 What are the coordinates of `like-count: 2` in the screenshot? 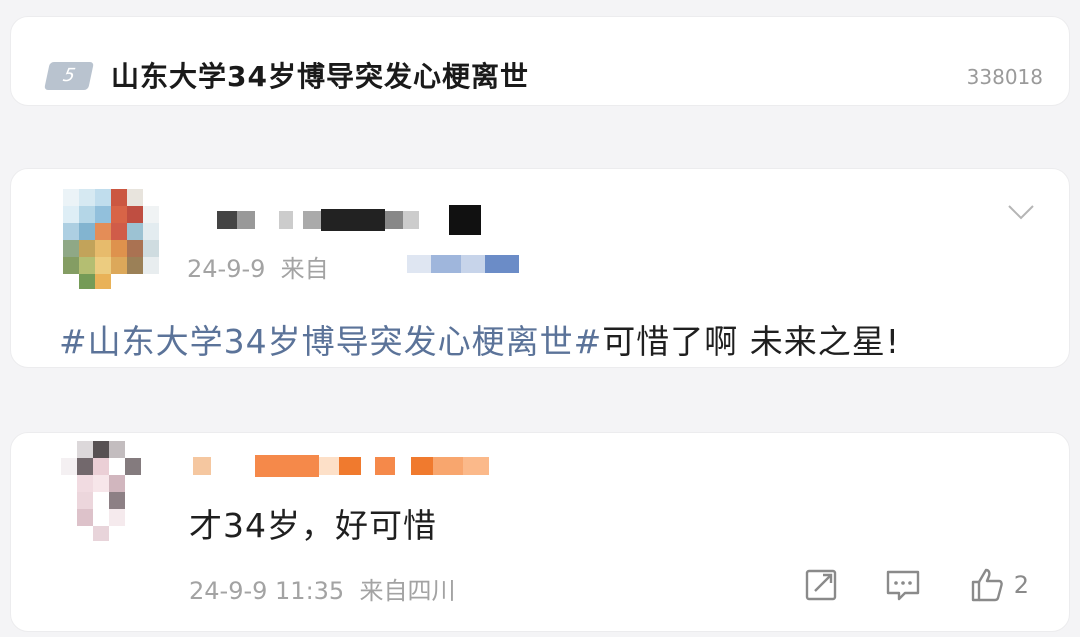 It's located at (1021, 585).